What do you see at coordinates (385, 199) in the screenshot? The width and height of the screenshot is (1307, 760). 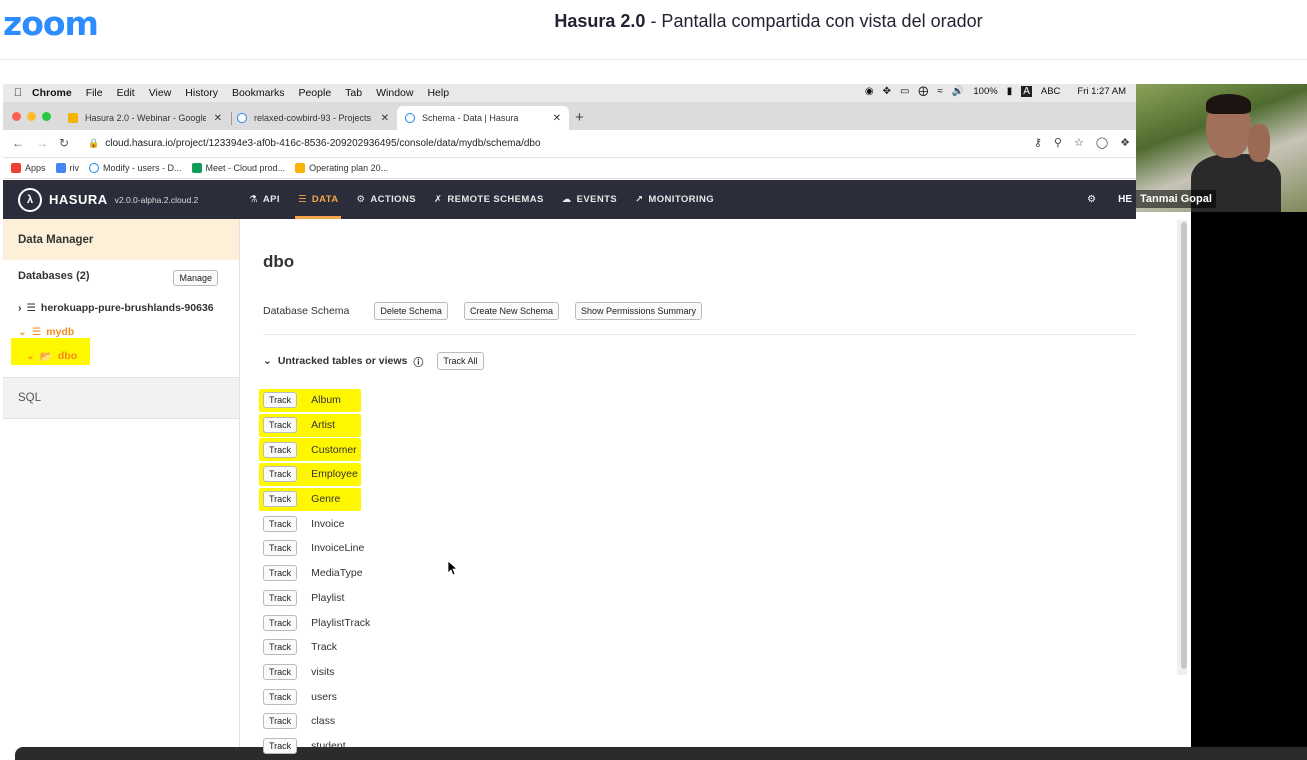 I see `nav-actions: ⚙ ACTIONS` at bounding box center [385, 199].